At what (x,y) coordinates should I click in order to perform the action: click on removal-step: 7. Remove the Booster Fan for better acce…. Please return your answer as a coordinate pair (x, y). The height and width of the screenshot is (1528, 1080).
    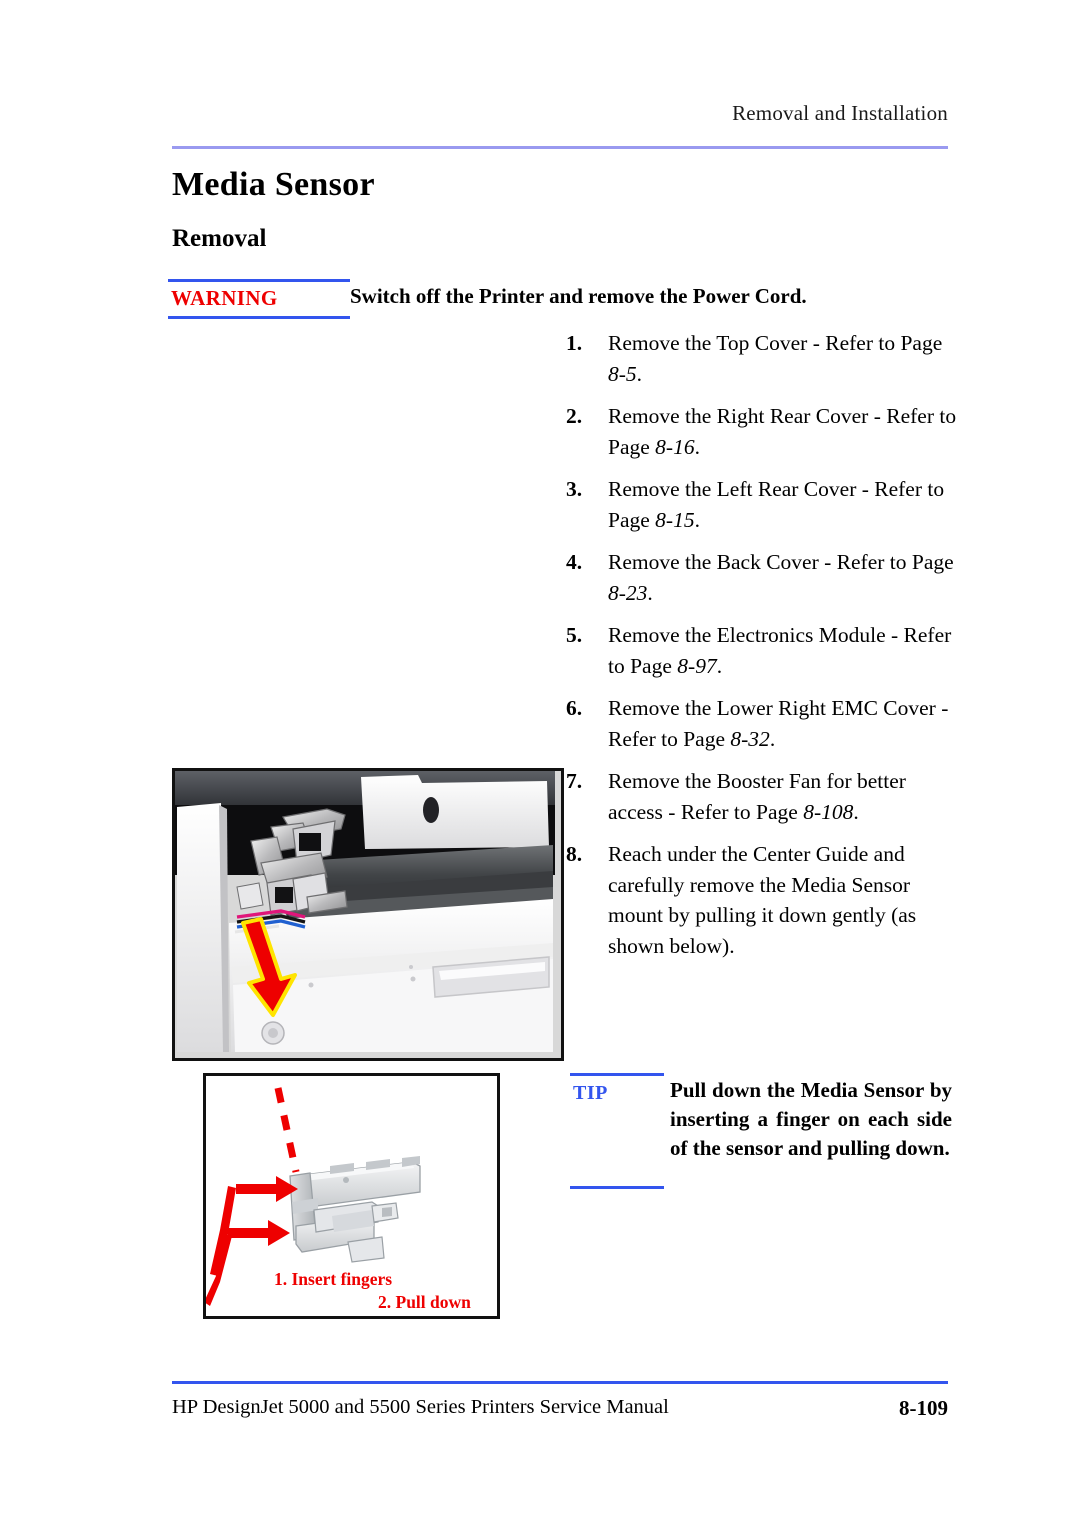
    Looking at the image, I should click on (762, 796).